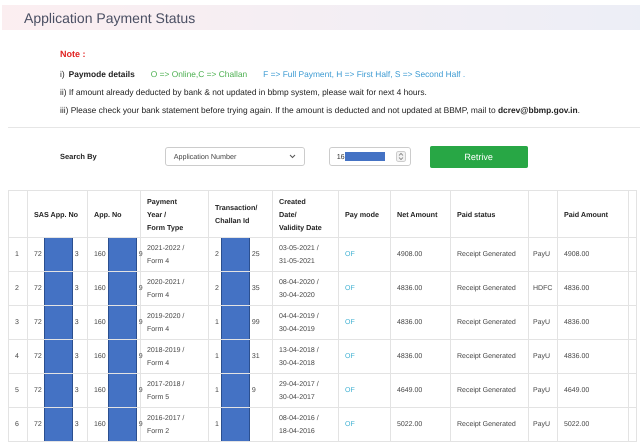 The width and height of the screenshot is (640, 442). I want to click on page-title: Application Payment Status, so click(110, 18).